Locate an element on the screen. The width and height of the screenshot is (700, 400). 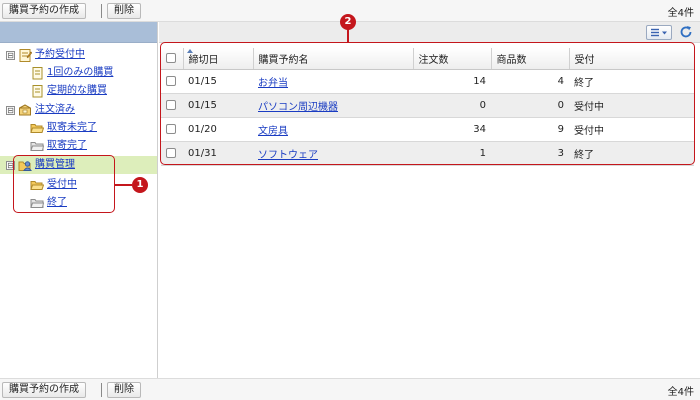
tree-item-label: 受付中 is located at coordinates (62, 185).